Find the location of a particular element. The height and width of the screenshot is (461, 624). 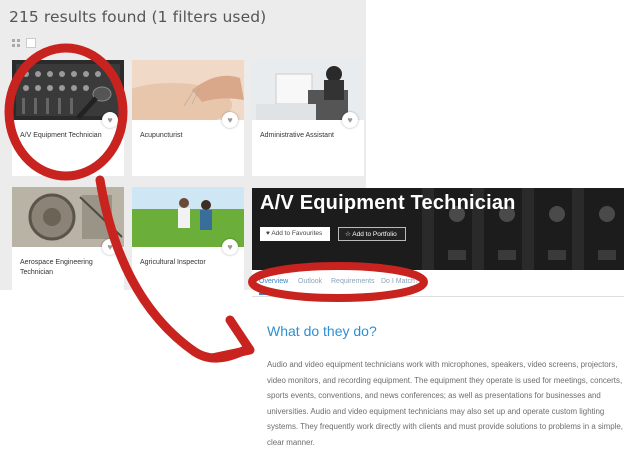

card-title: Agricultural Inspector is located at coordinates (173, 262).